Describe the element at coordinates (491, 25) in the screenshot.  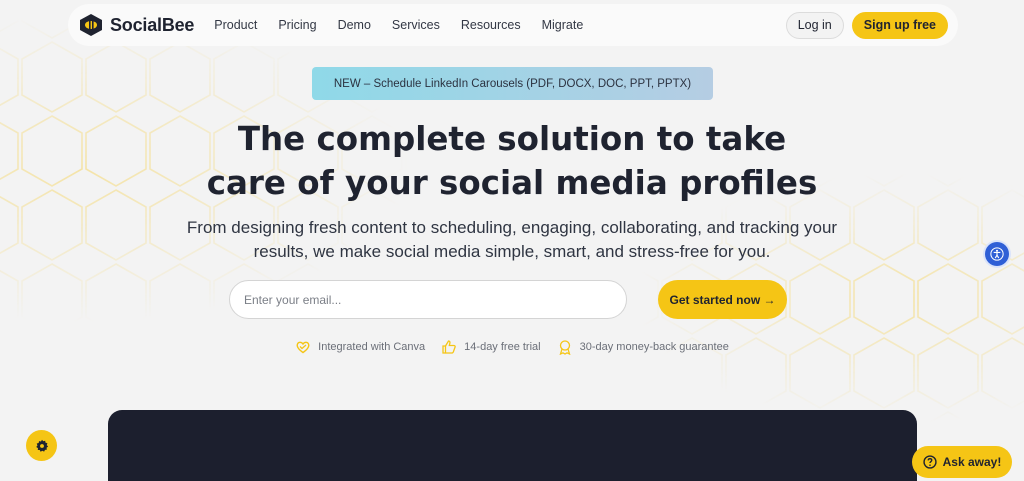
I see `nav-resources: Resources` at that location.